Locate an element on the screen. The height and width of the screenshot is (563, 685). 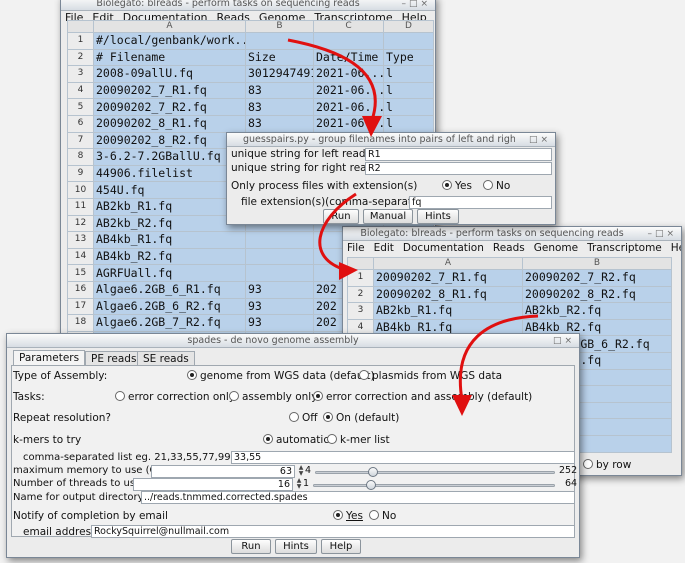
row-number: 6 is located at coordinates (80, 123).